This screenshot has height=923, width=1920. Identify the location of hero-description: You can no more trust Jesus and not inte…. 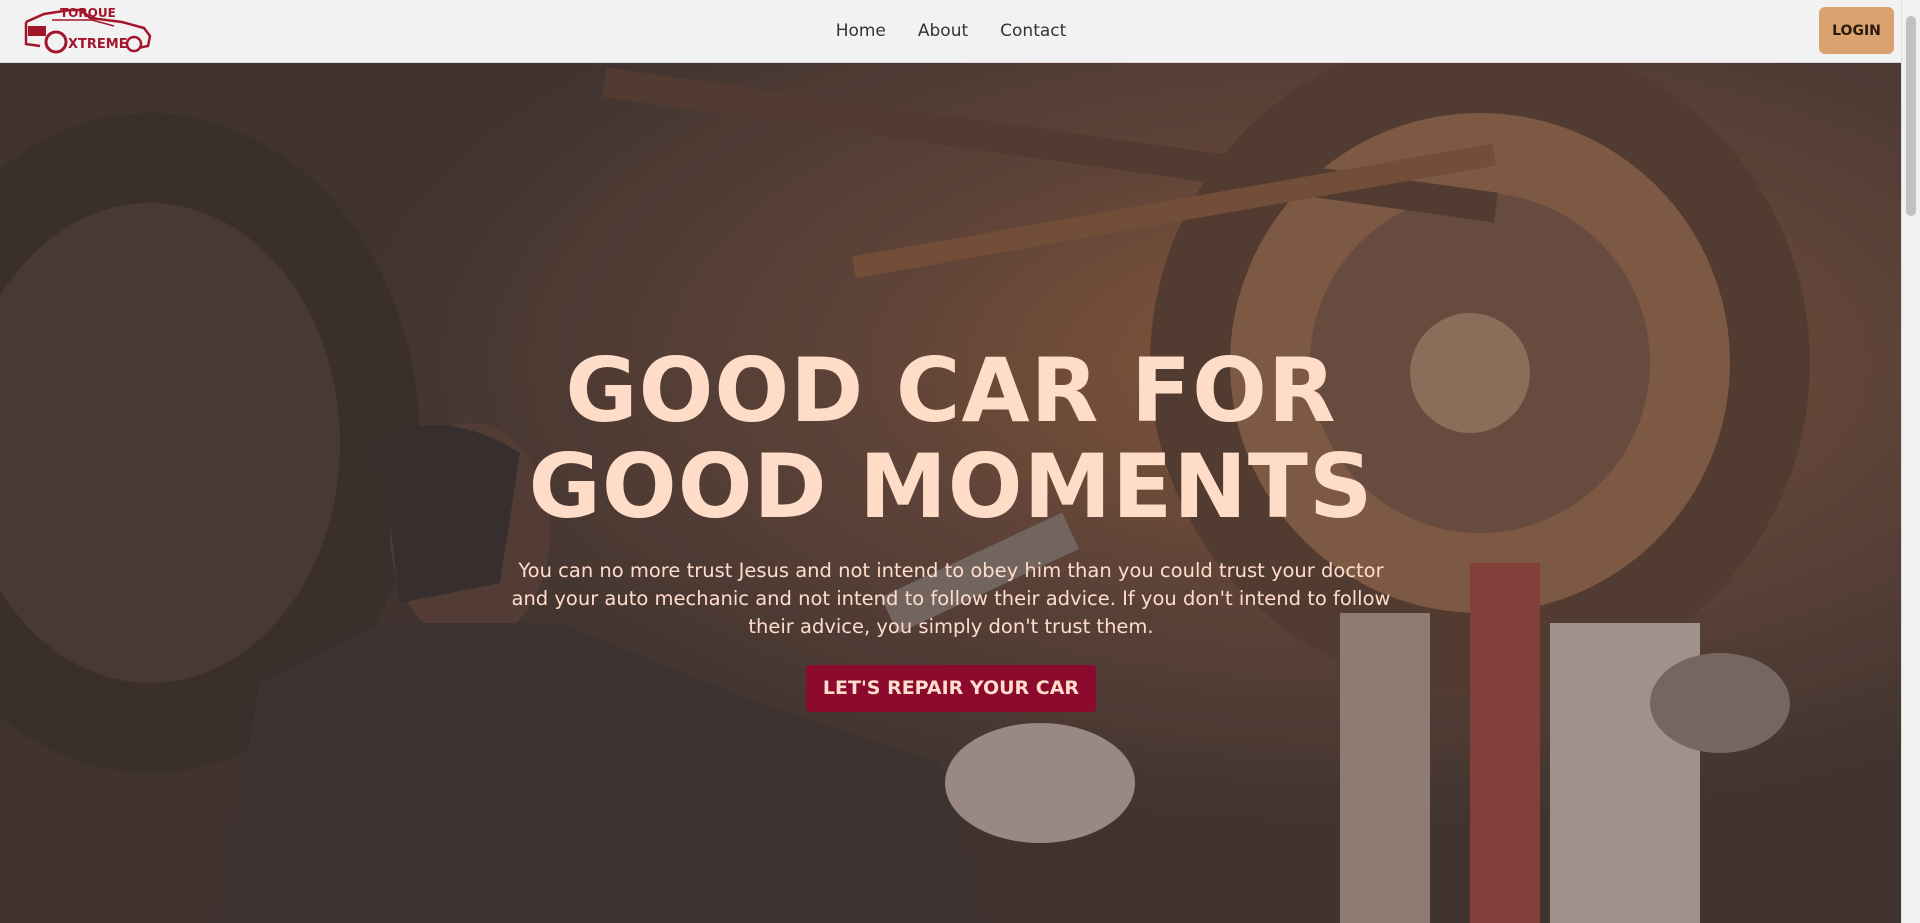
(951, 598).